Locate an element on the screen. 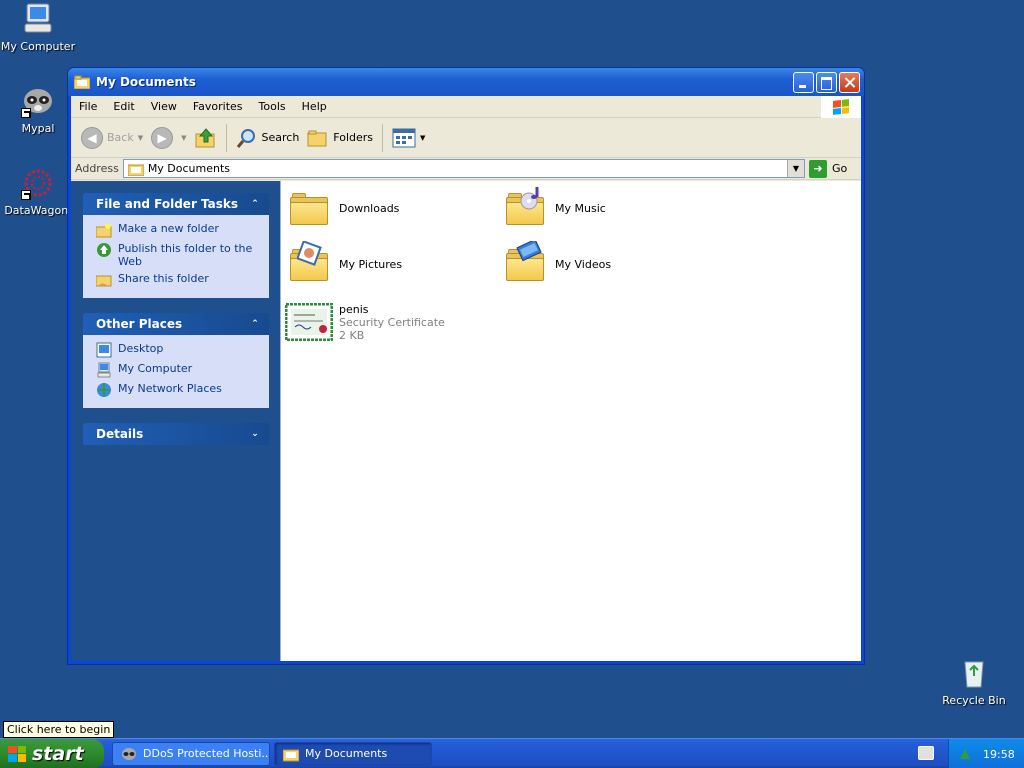 Image resolution: width=1024 pixels, height=768 pixels. go-button: ➜ Go is located at coordinates (833, 168).